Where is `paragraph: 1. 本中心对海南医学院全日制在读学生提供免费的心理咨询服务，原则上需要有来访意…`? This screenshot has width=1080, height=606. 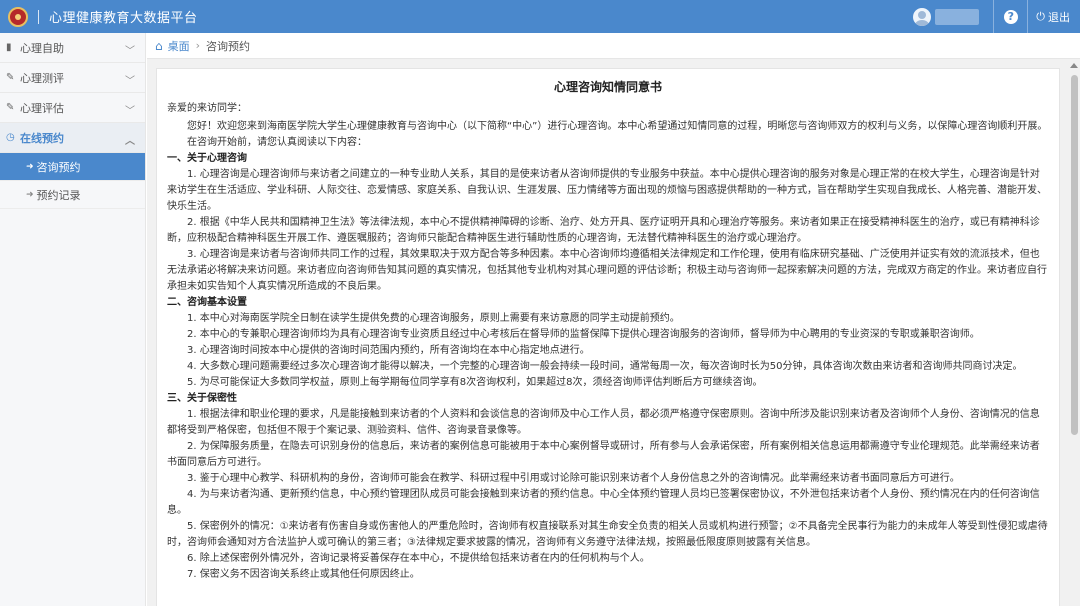
paragraph: 1. 本中心对海南医学院全日制在读学生提供免费的心理咨询服务，原则上需要有来访意… is located at coordinates (433, 318).